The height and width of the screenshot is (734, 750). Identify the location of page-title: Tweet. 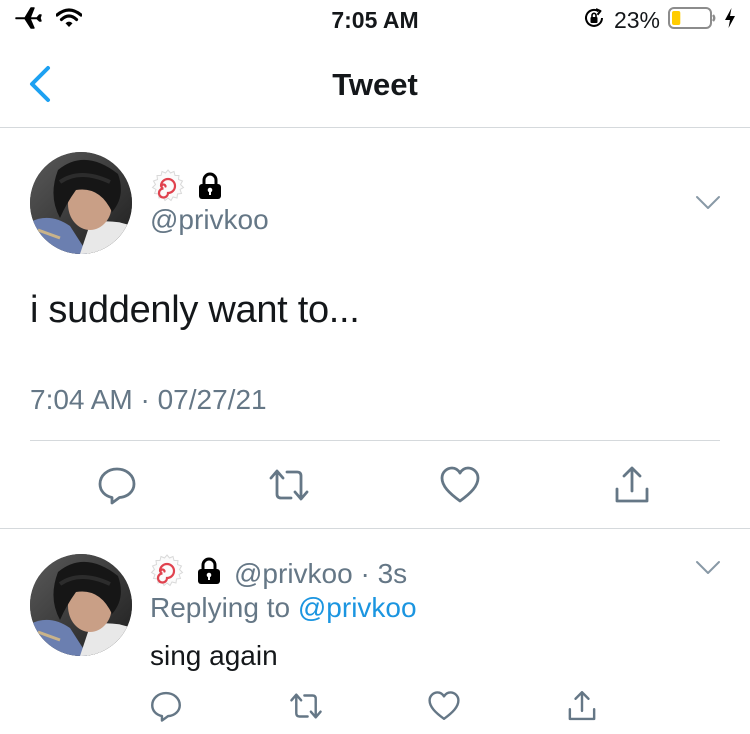
(375, 84).